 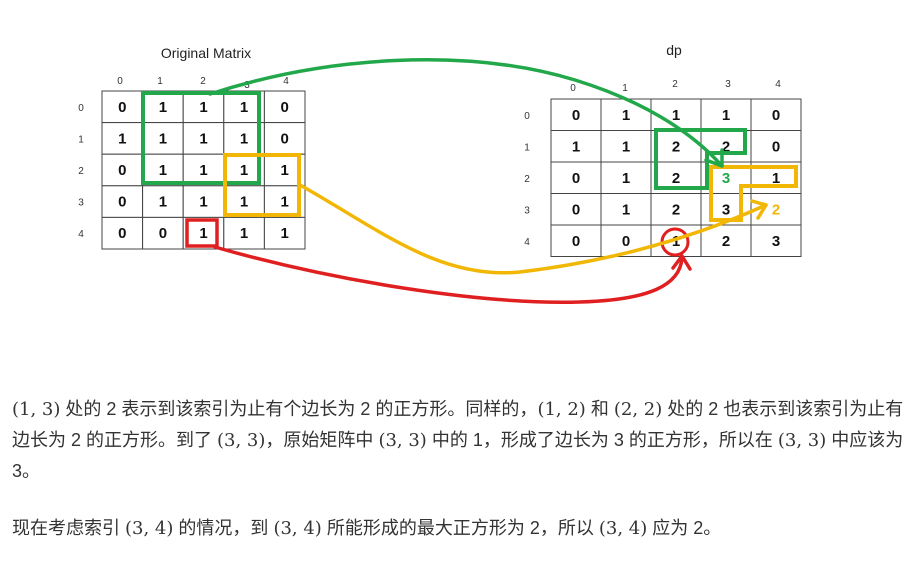 What do you see at coordinates (527, 116) in the screenshot?
I see `dp-row-index: 0` at bounding box center [527, 116].